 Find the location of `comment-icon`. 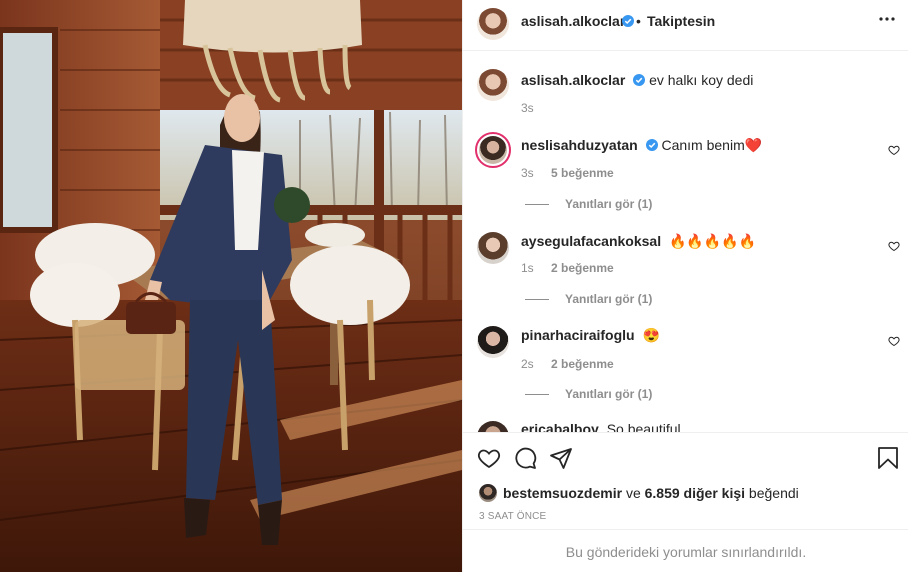

comment-icon is located at coordinates (525, 458).